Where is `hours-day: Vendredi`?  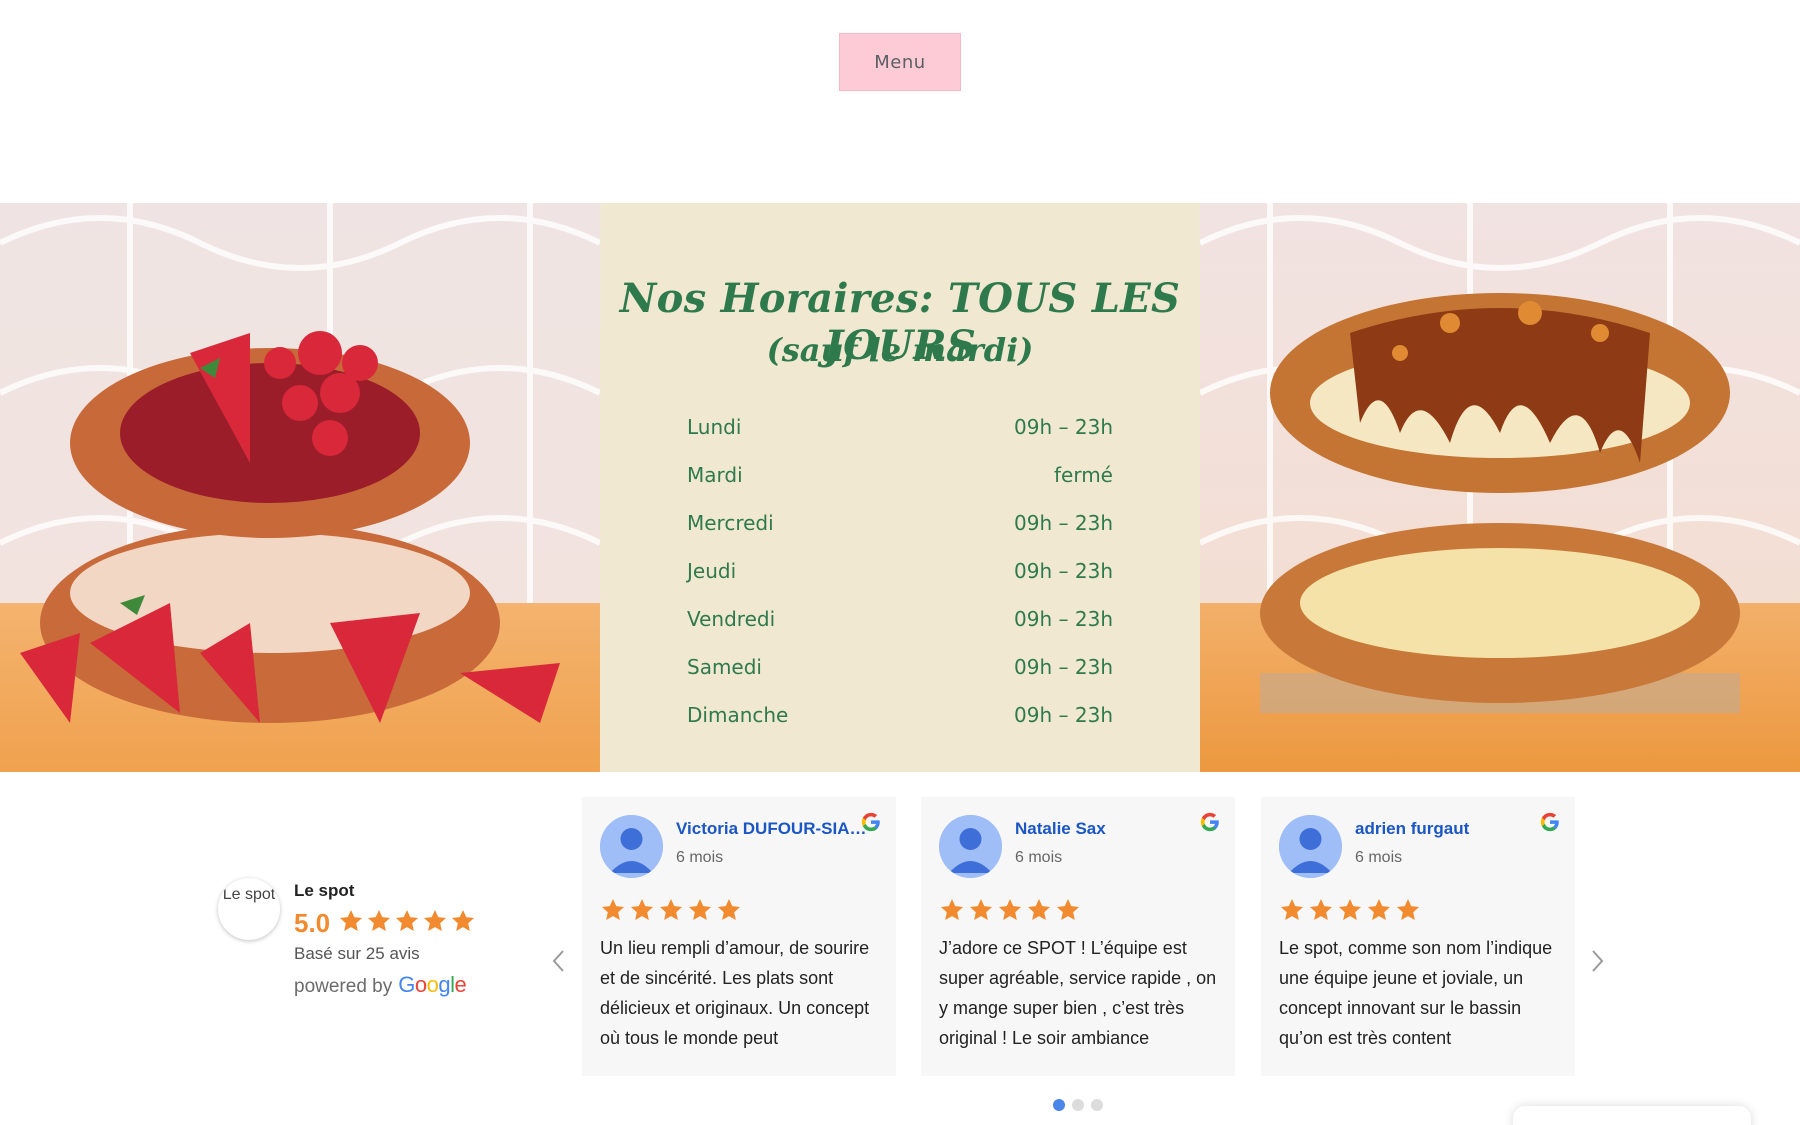
hours-day: Vendredi is located at coordinates (731, 619).